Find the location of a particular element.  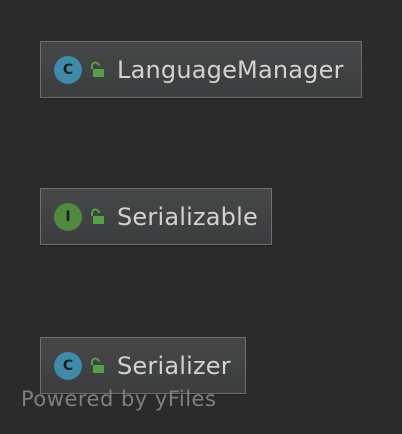

node-language-manager: C LanguageManager is located at coordinates (201, 69).